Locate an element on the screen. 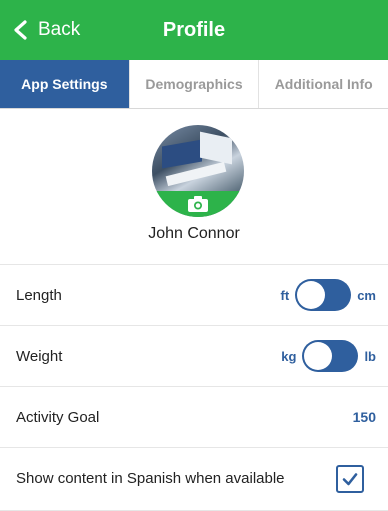 Image resolution: width=388 pixels, height=511 pixels. weight-row: Weight kg lb is located at coordinates (194, 356).